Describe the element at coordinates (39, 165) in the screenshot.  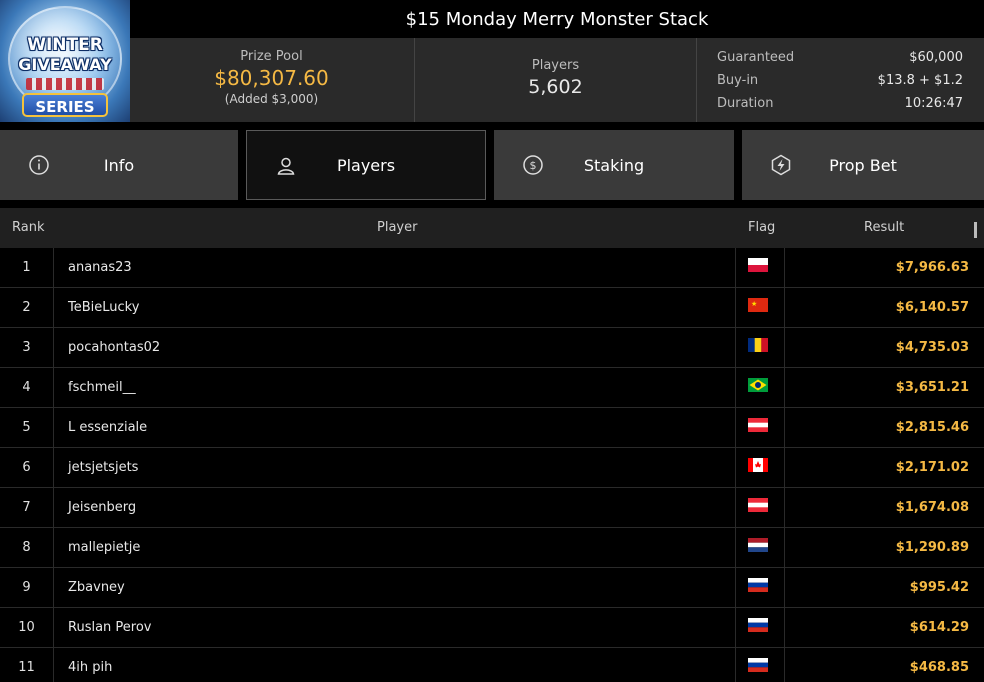
I see `info-icon` at that location.